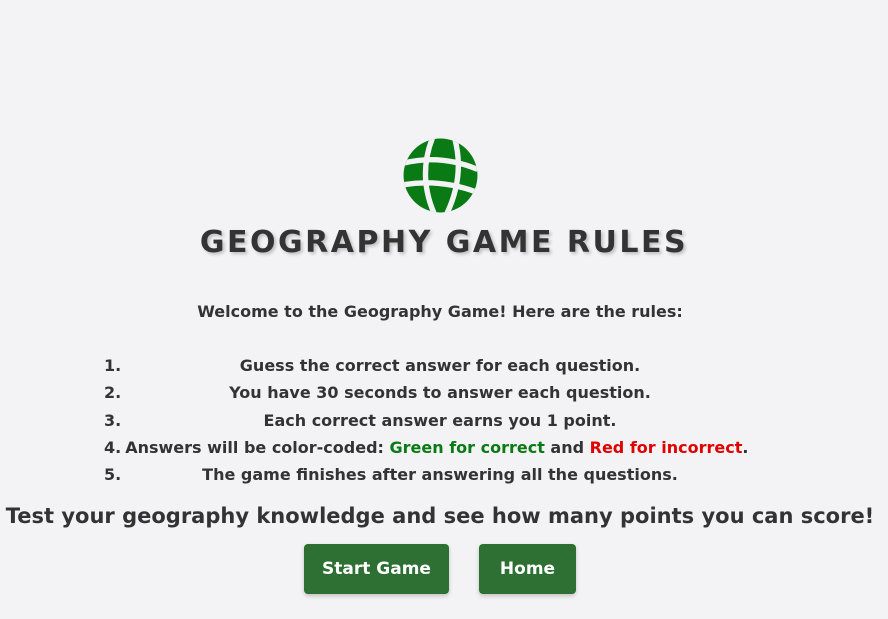 The height and width of the screenshot is (619, 888). What do you see at coordinates (376, 569) in the screenshot?
I see `start-game-button: Start Game` at bounding box center [376, 569].